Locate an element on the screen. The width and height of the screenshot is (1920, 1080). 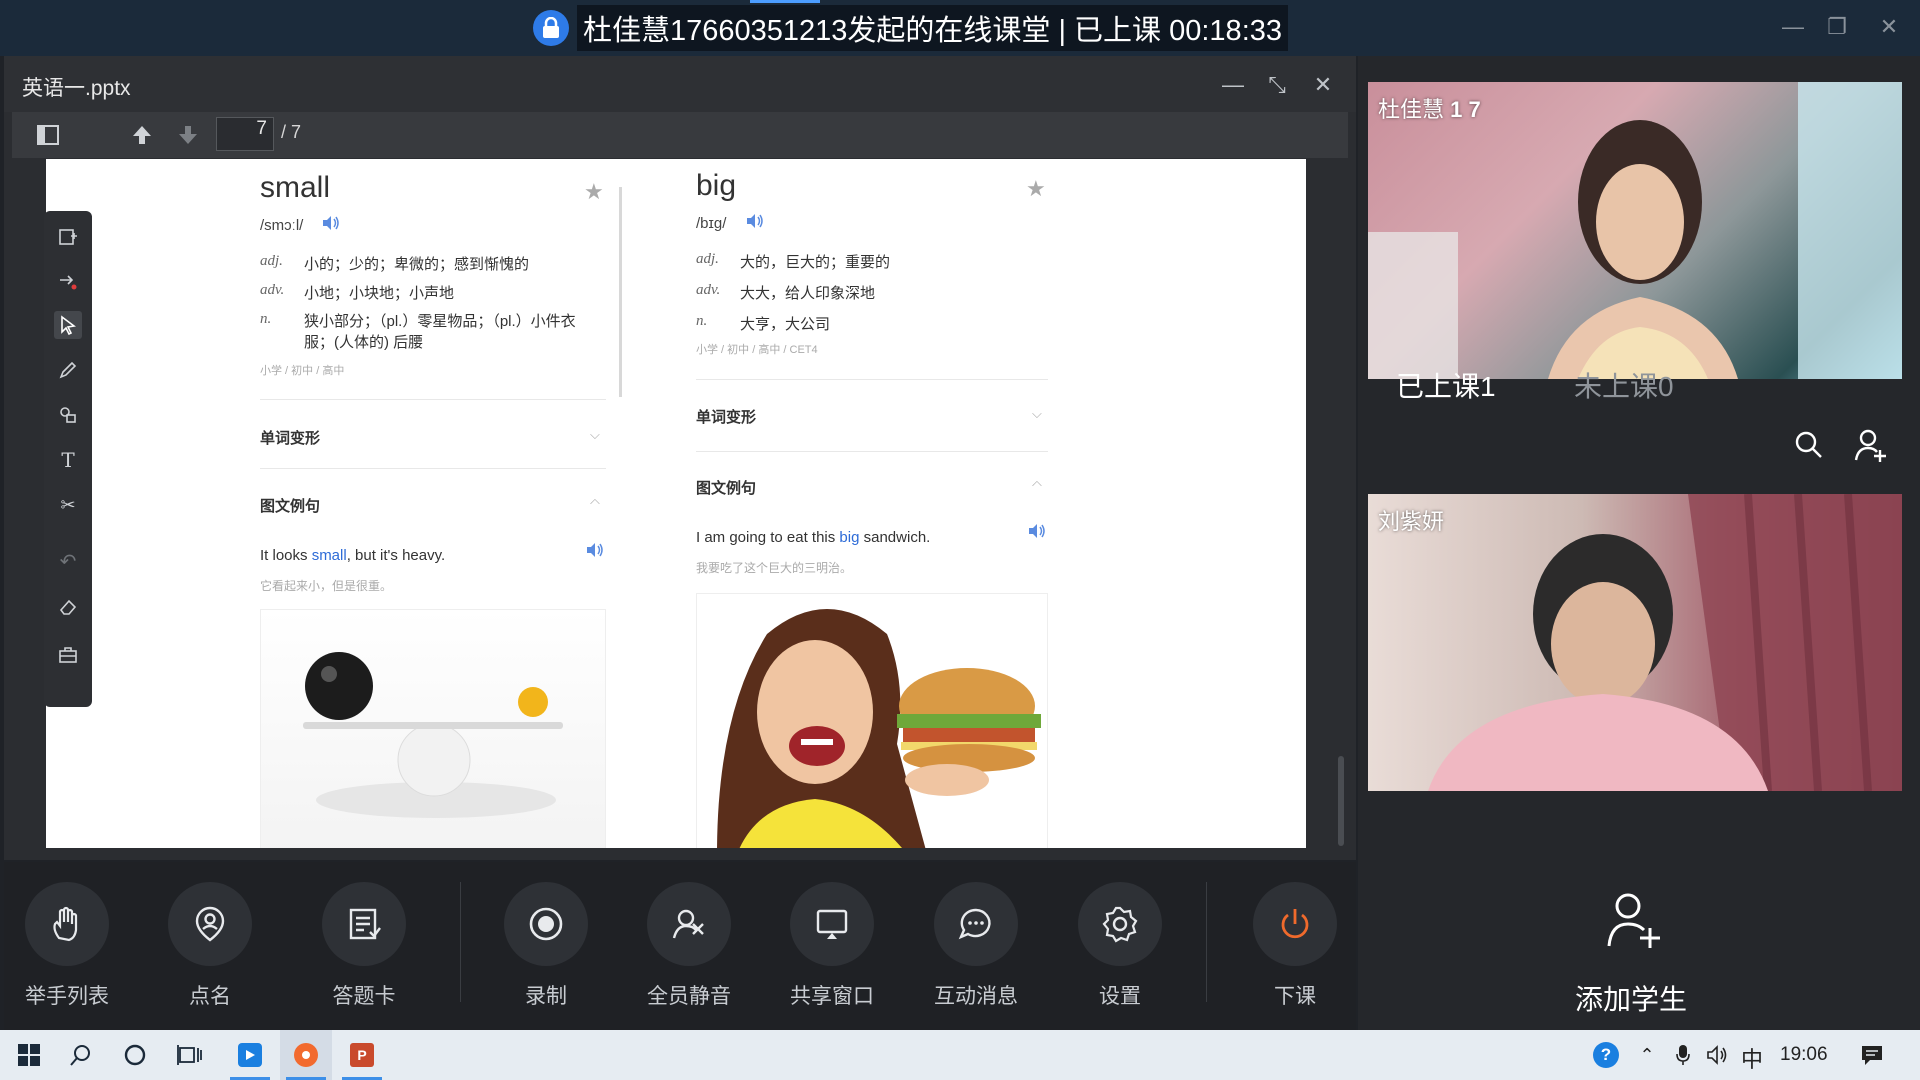
close-icon: ✕ is located at coordinates (1889, 27).